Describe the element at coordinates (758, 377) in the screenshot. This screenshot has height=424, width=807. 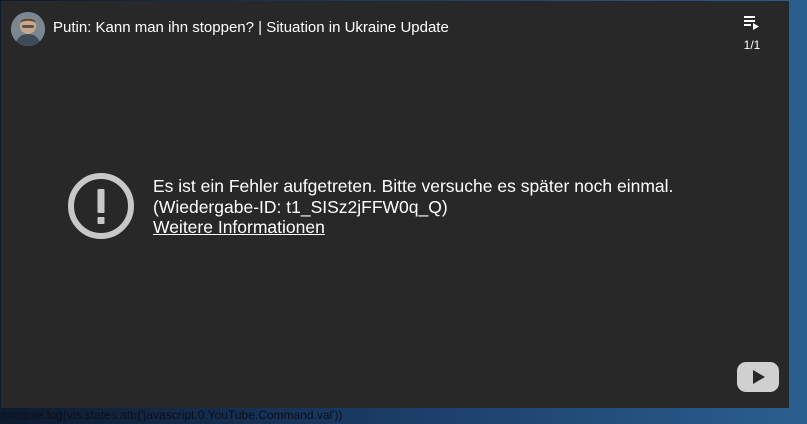
I see `youtube-logo-icon` at that location.